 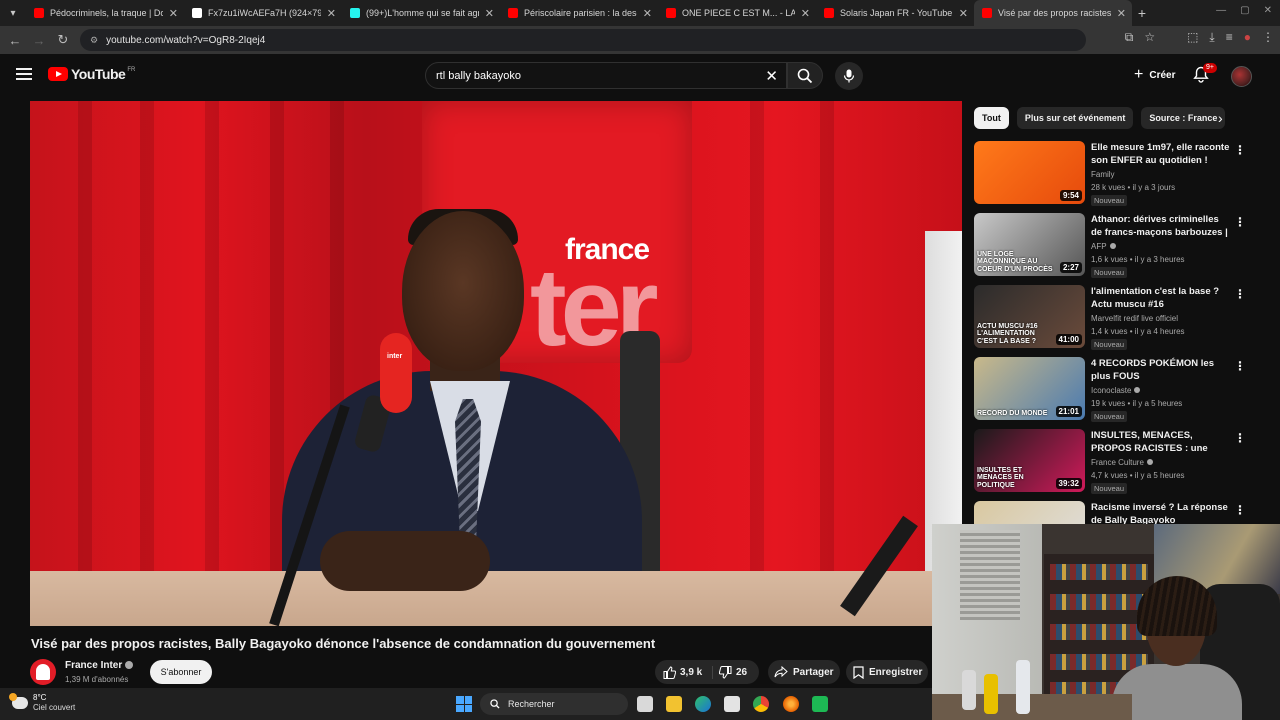 I want to click on recommended-video-title: 4 RECORDS POKÉMON les plus FOUS, so click(x=1161, y=370).